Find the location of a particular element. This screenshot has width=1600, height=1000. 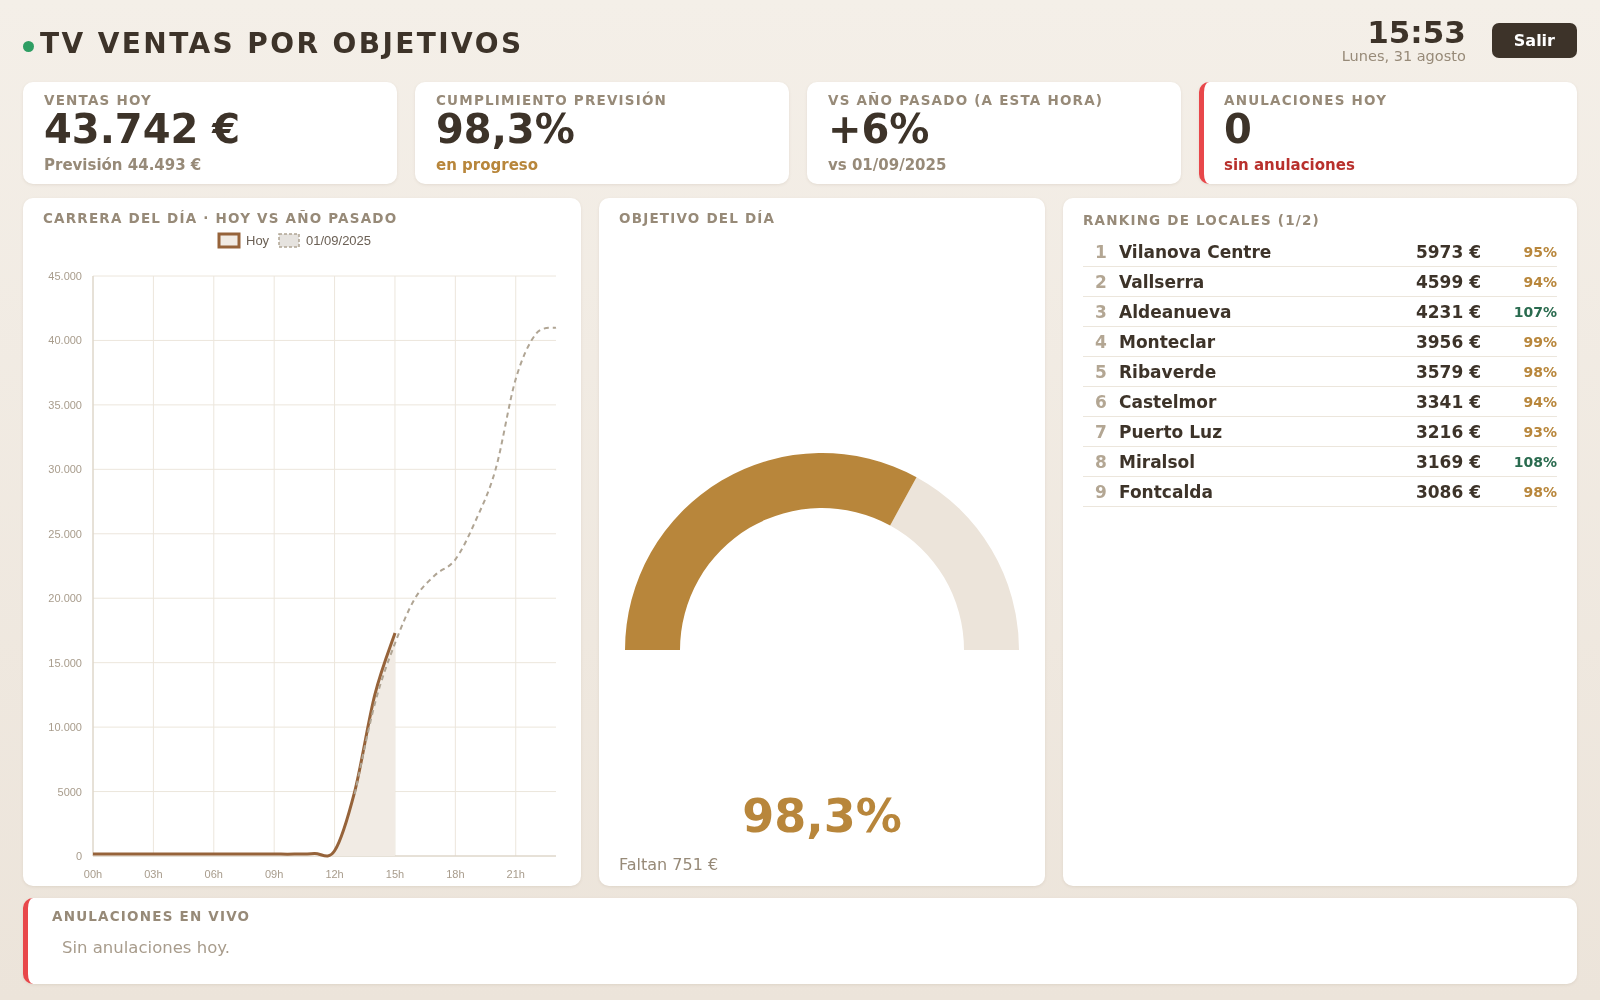

attainment-percent: 99% is located at coordinates (1539, 341).